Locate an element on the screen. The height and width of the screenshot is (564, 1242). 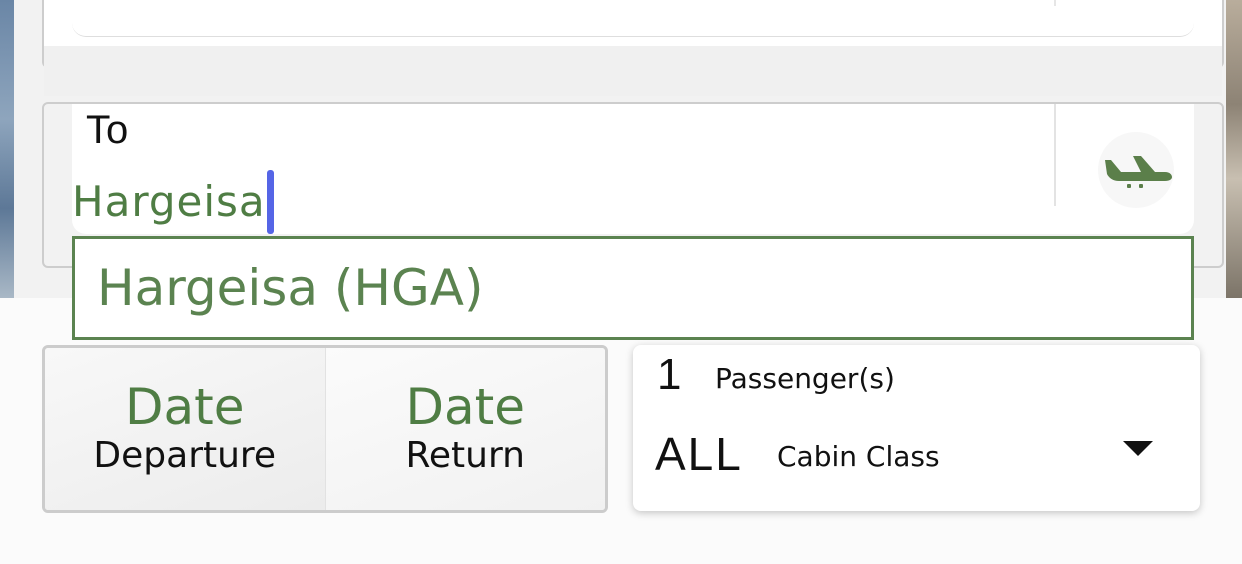
background-photo-left is located at coordinates (7, 149).